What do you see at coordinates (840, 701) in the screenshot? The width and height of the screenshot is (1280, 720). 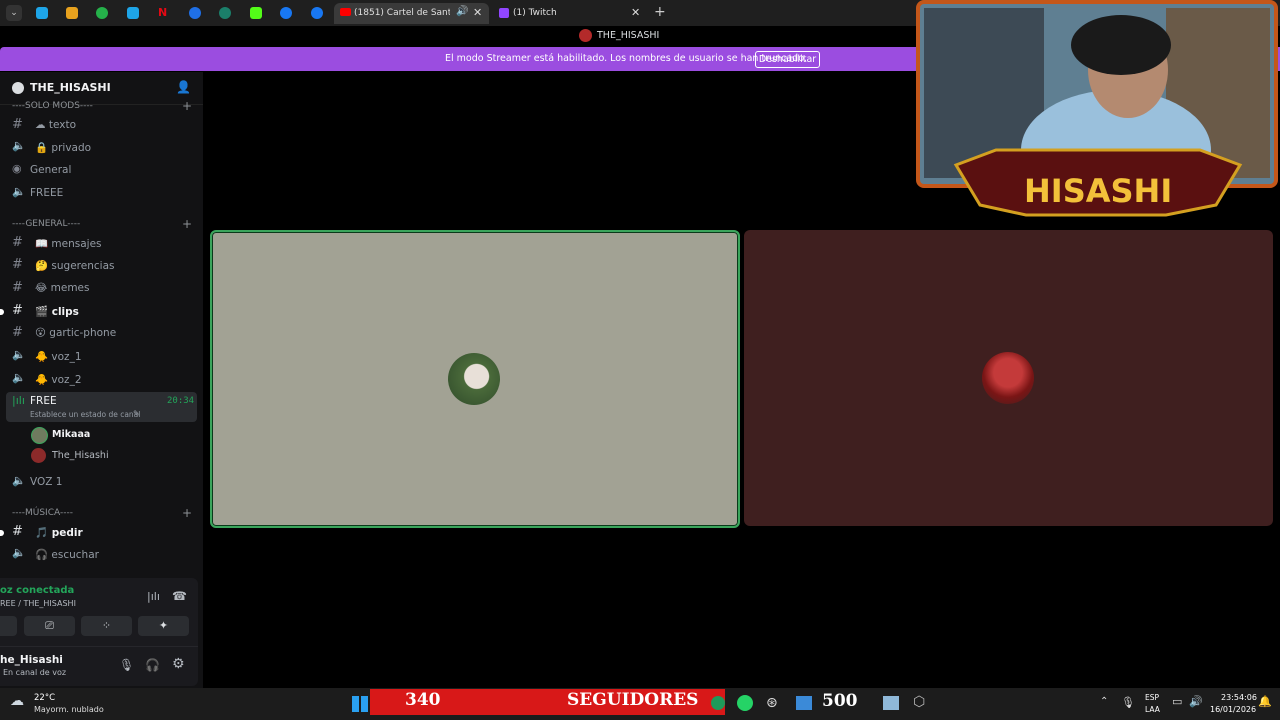 I see `goal-number: 500` at bounding box center [840, 701].